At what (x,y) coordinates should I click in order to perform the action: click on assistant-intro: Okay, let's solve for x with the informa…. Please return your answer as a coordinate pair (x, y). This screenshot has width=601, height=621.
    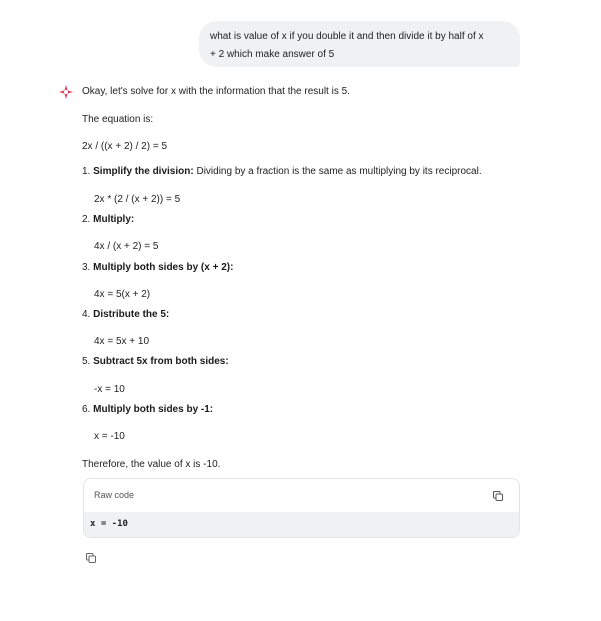
    Looking at the image, I should click on (216, 91).